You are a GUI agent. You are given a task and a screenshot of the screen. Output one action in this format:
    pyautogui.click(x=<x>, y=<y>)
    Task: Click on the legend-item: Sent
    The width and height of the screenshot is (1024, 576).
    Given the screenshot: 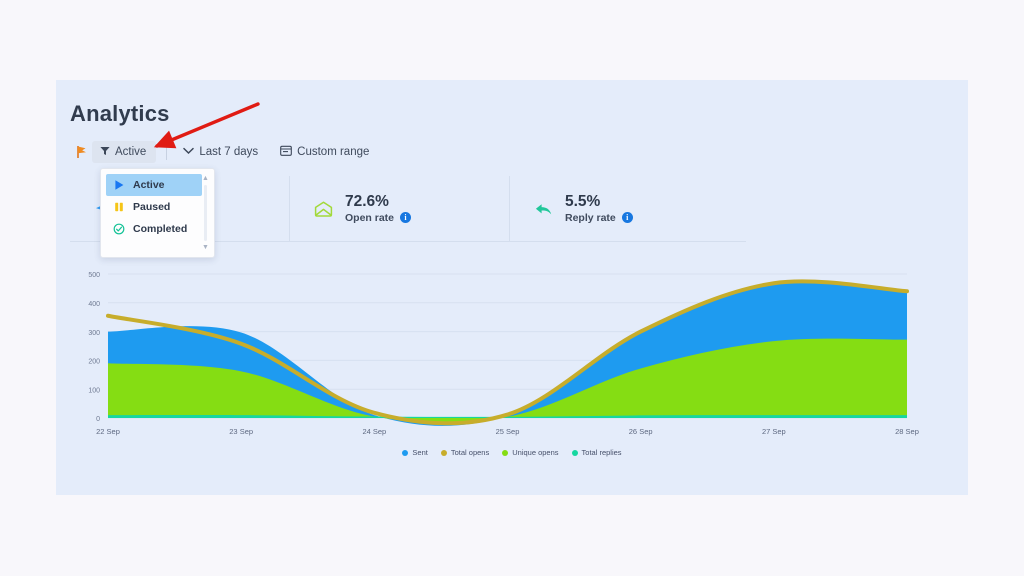 What is the action you would take?
    pyautogui.click(x=415, y=452)
    